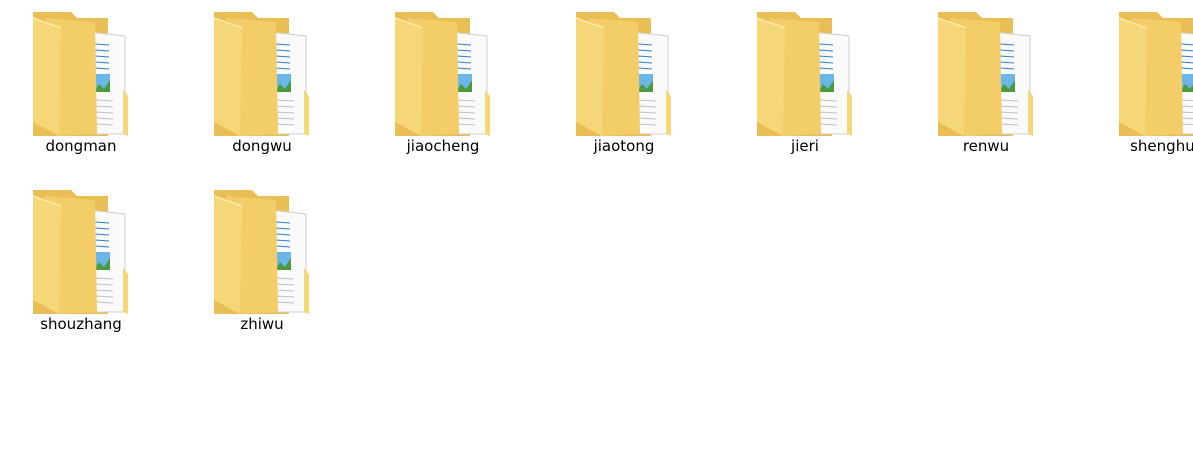  What do you see at coordinates (805, 146) in the screenshot?
I see `folder-name-label: jieri` at bounding box center [805, 146].